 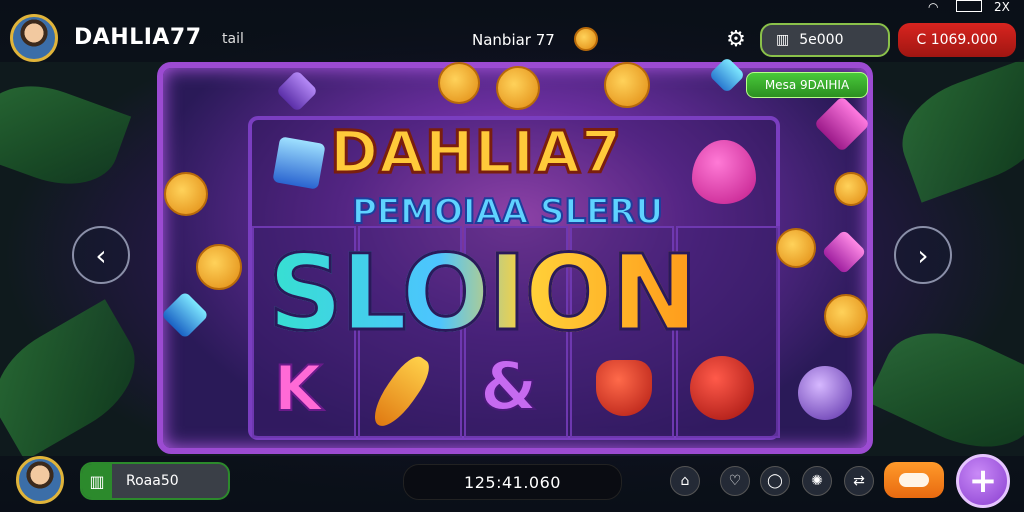 I want to click on star-icon: ✺, so click(x=817, y=481).